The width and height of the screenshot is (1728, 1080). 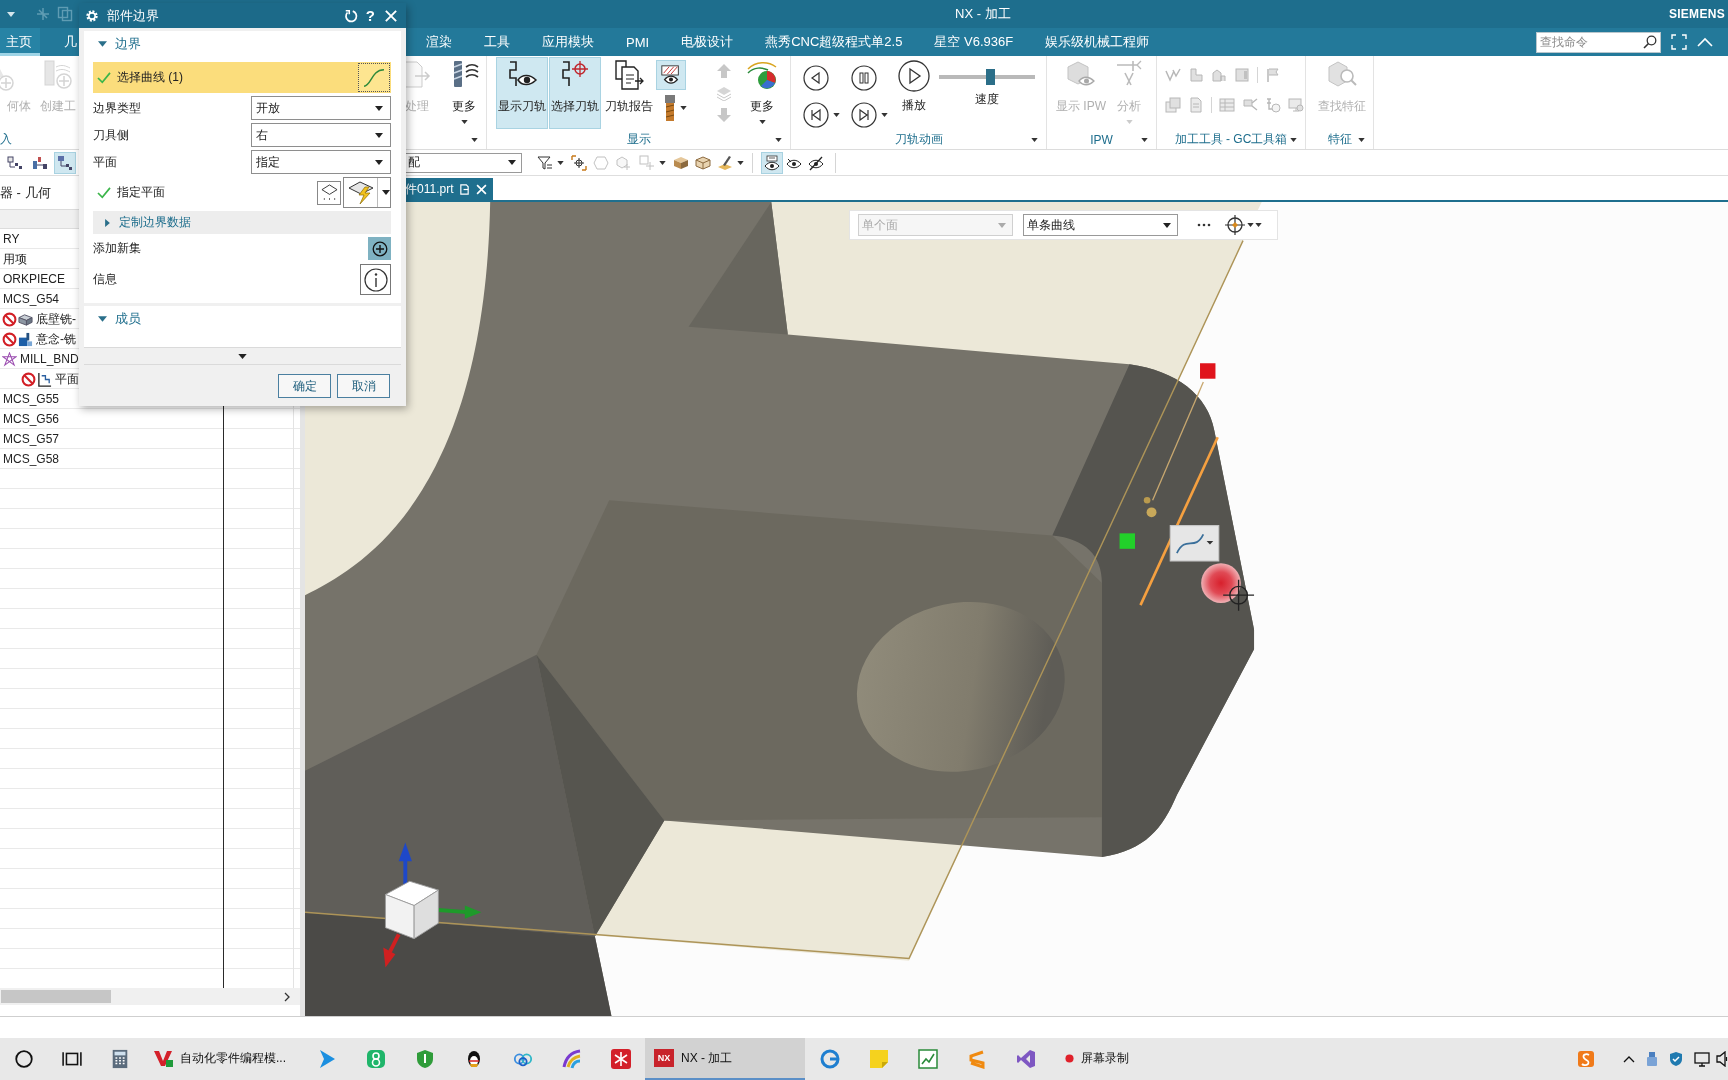 What do you see at coordinates (569, 42) in the screenshot?
I see `menu-tab: 应用模块` at bounding box center [569, 42].